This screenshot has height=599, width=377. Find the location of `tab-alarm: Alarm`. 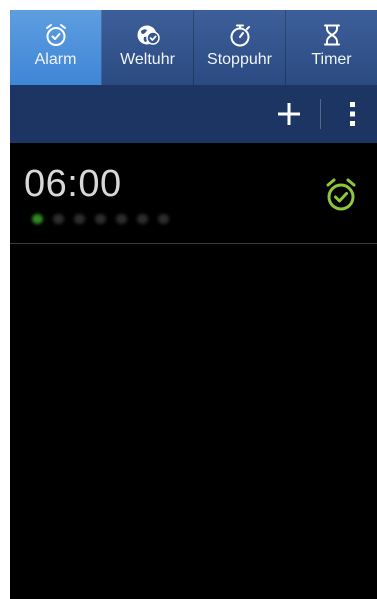

tab-alarm: Alarm is located at coordinates (56, 47).